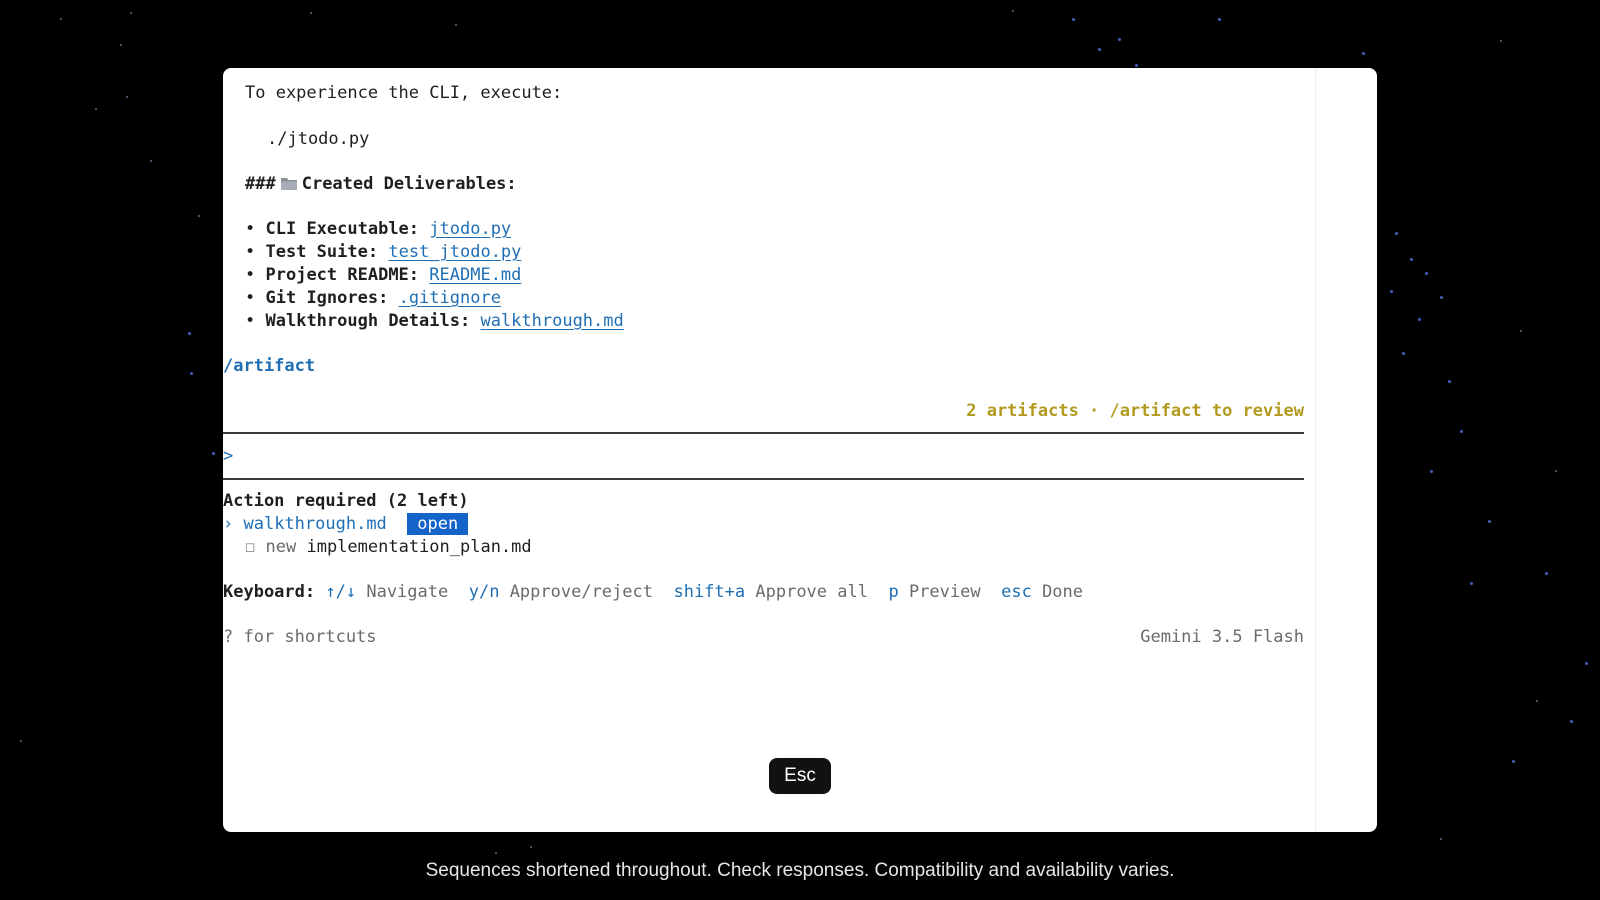 The height and width of the screenshot is (900, 1600). I want to click on hint-action: Preview, so click(944, 592).